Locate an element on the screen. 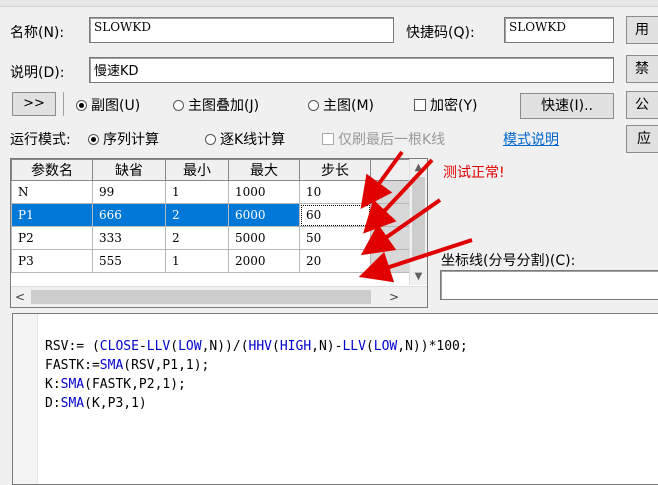  header-max: 最大 is located at coordinates (264, 170).